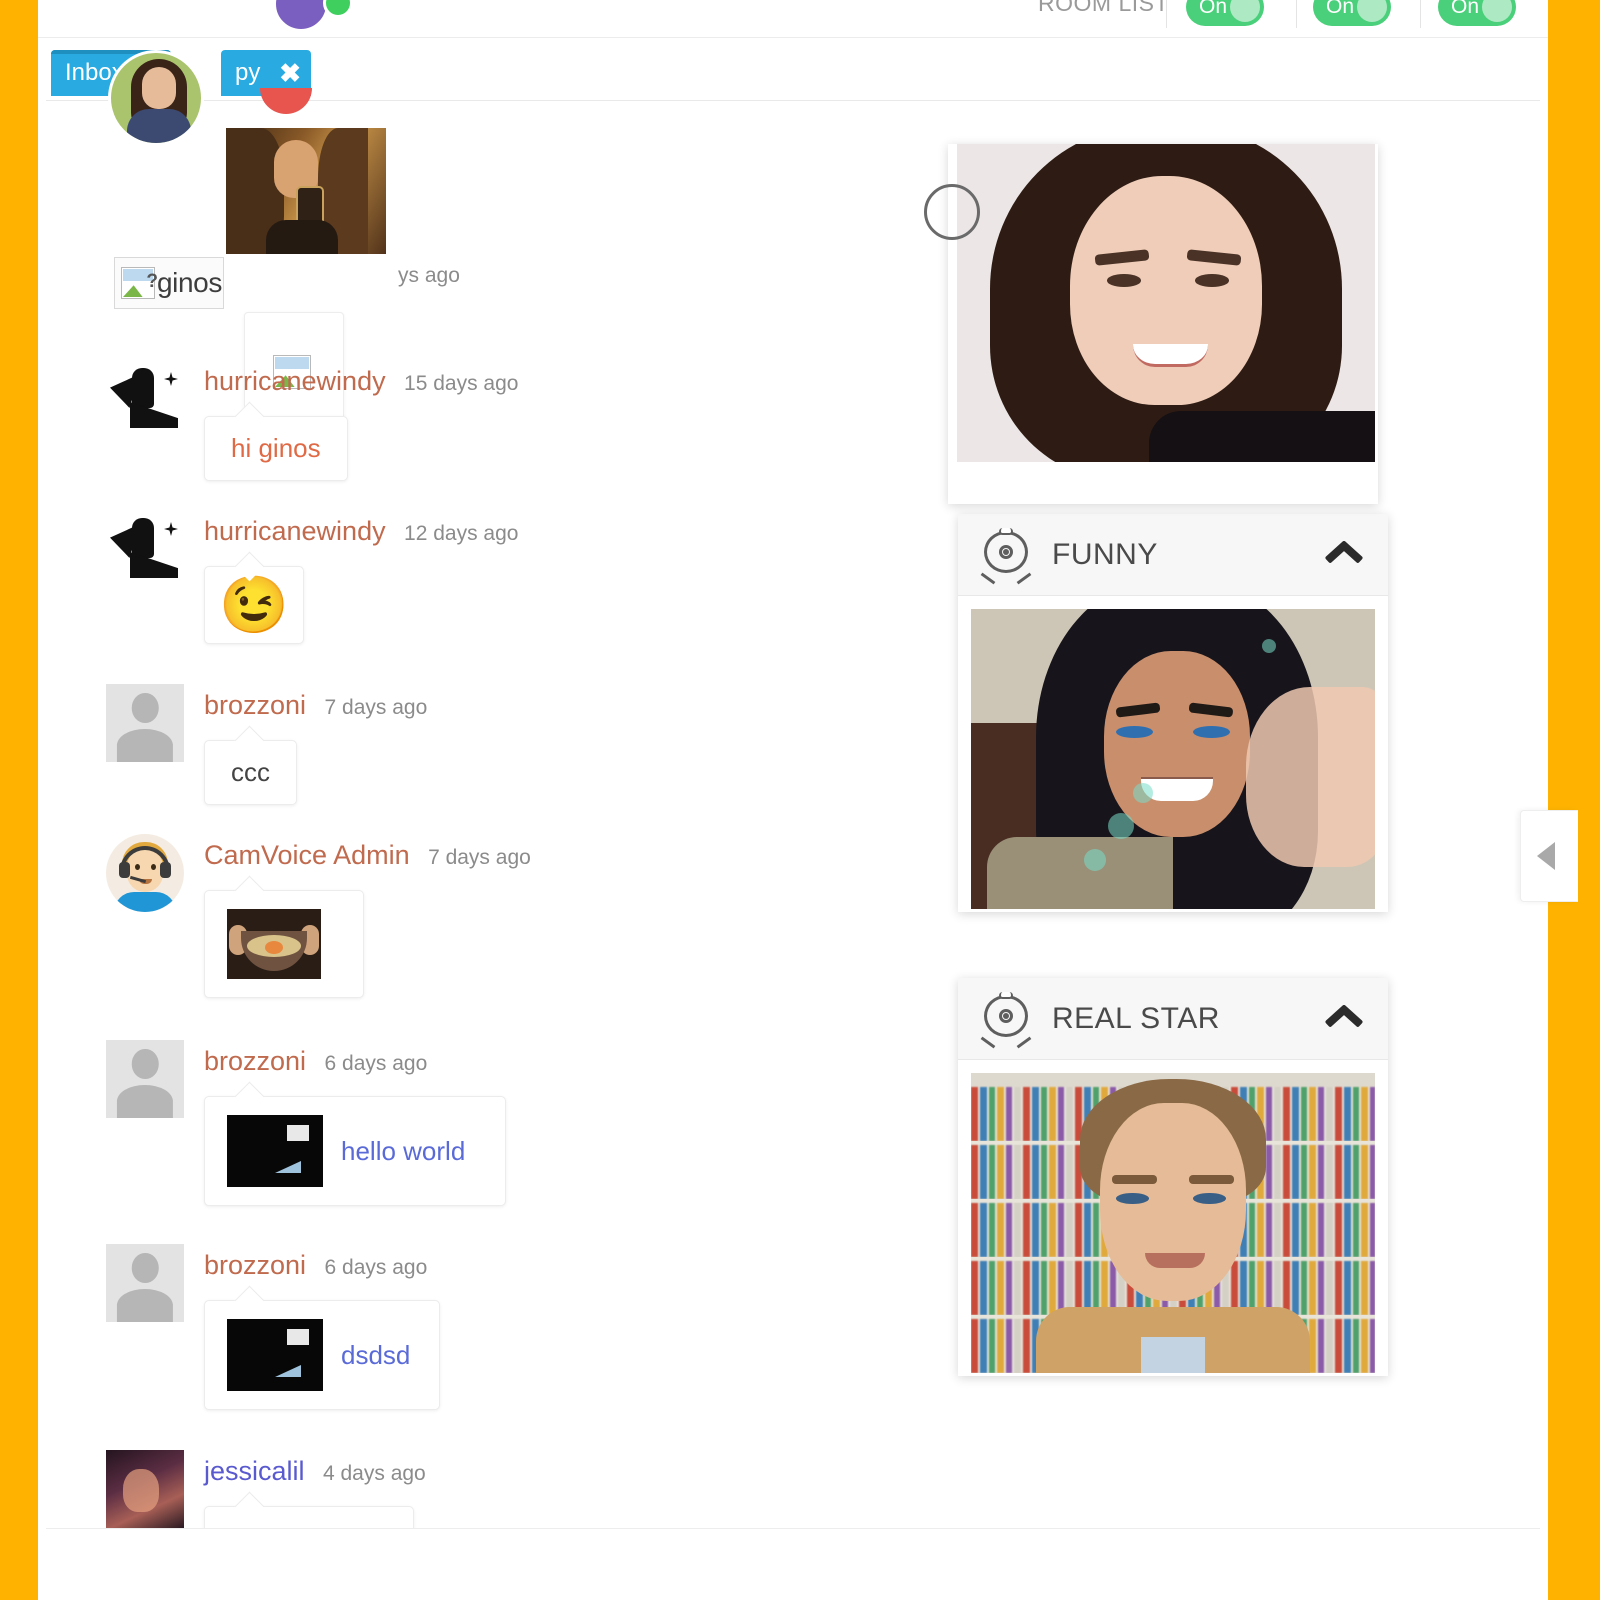 The height and width of the screenshot is (1600, 1600). What do you see at coordinates (1352, 13) in the screenshot?
I see `toggle-switch-2: On` at bounding box center [1352, 13].